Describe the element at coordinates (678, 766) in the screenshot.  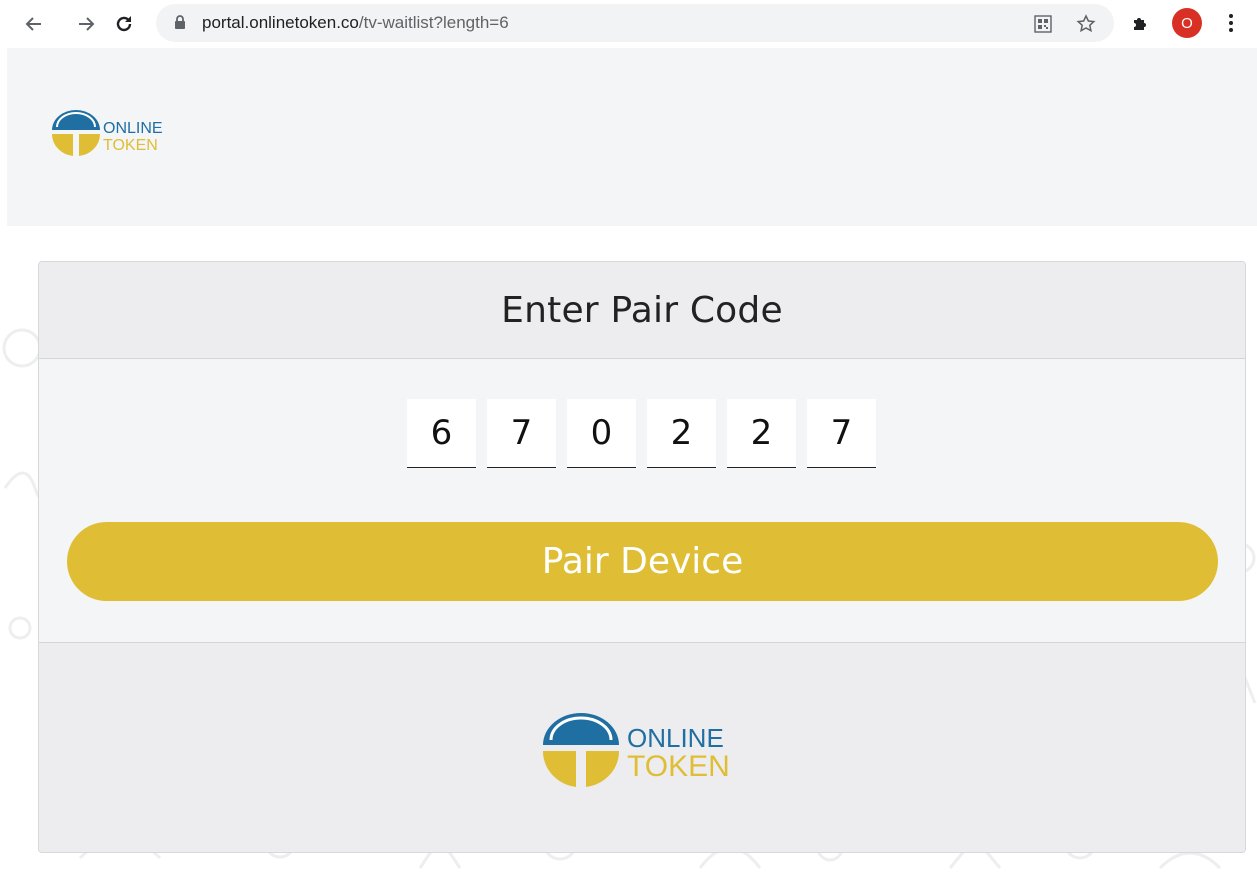
I see `footer-logo-text-token: TOKEN` at that location.